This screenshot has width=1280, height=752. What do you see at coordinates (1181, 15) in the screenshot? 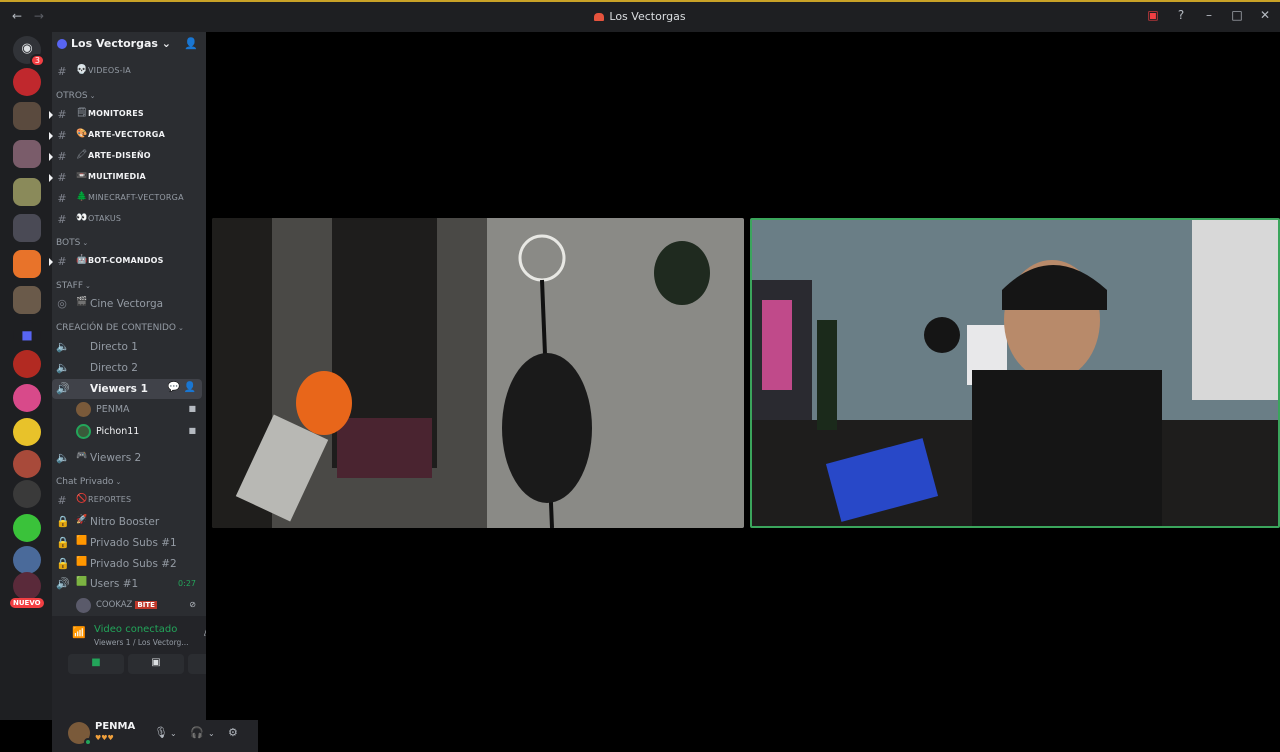
I see `help-icon: ?` at bounding box center [1181, 15].